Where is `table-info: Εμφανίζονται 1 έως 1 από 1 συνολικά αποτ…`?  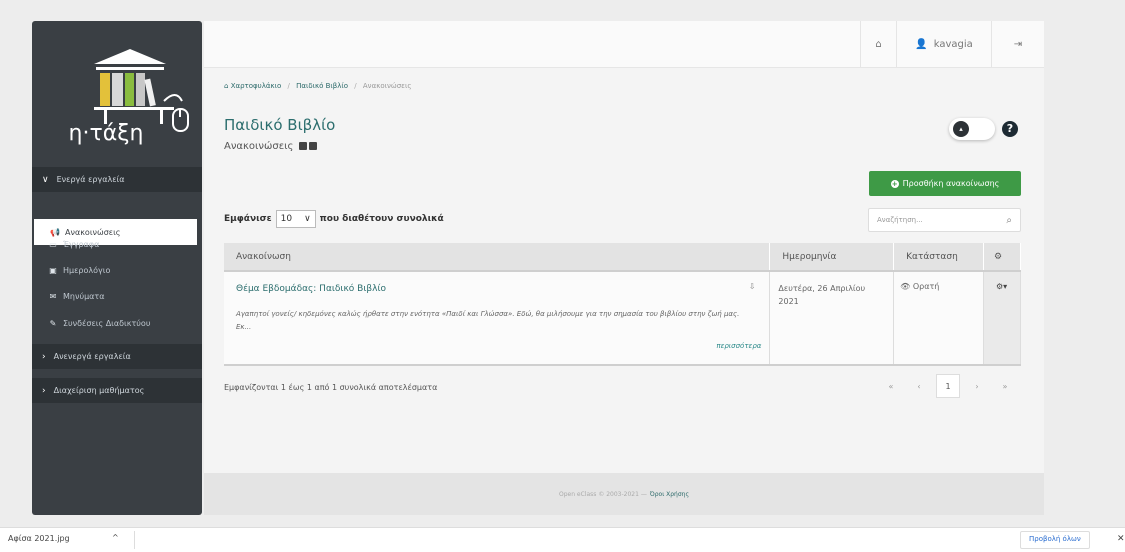
table-info: Εμφανίζονται 1 έως 1 από 1 συνολικά αποτ… is located at coordinates (331, 387).